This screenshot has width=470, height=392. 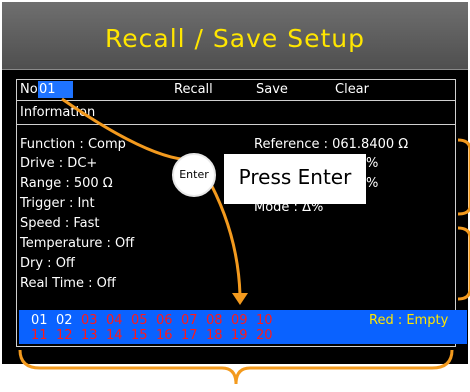 I want to click on enter-key-label: Enter, so click(x=194, y=174).